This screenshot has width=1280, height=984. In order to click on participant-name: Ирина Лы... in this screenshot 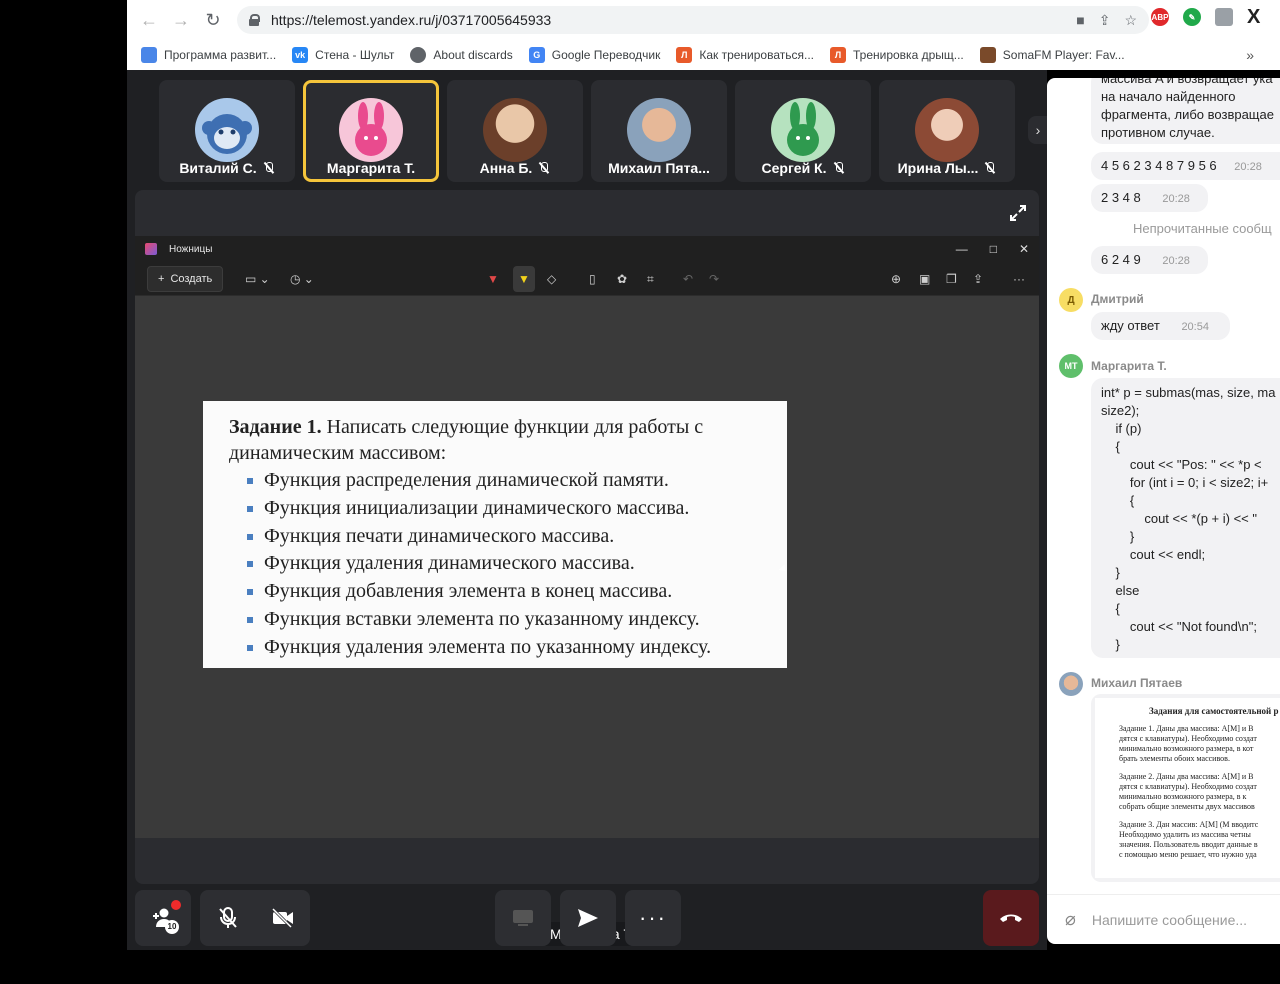, I will do `click(938, 168)`.